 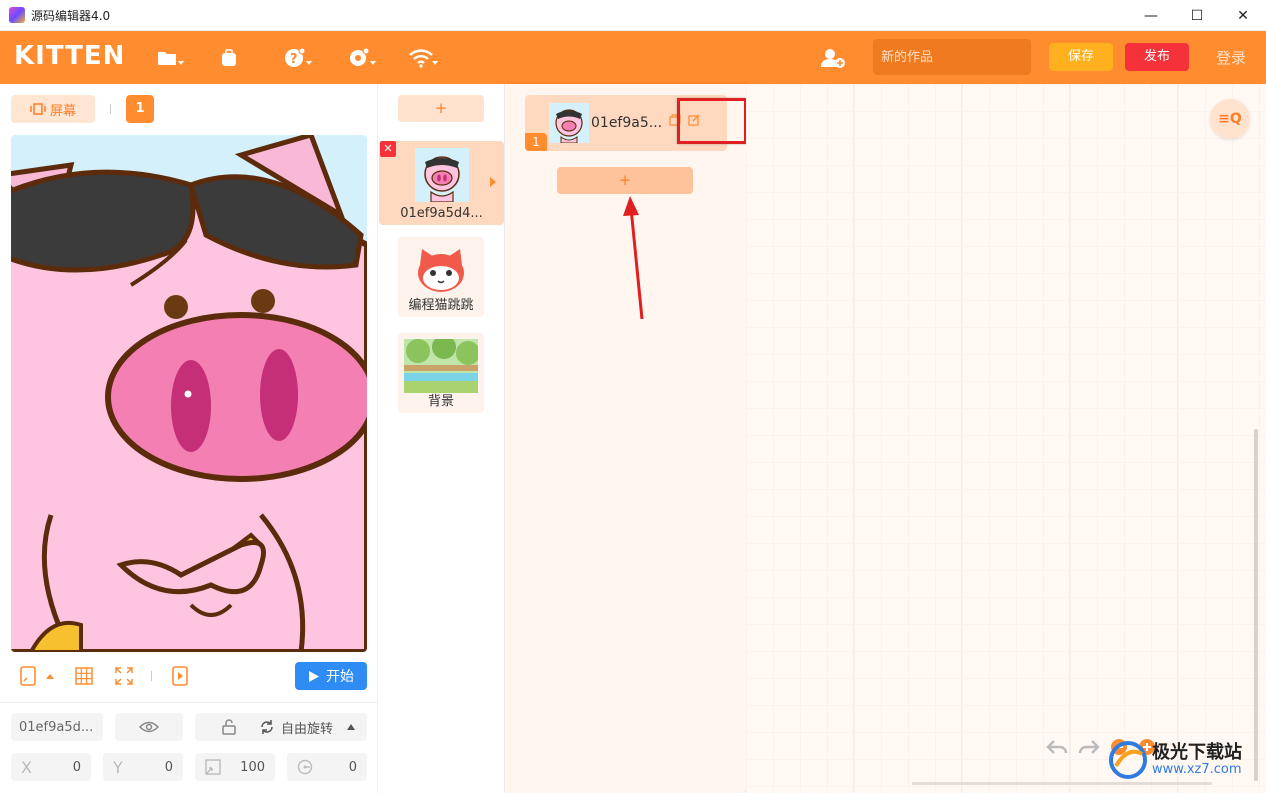 What do you see at coordinates (118, 767) in the screenshot?
I see `y-label: Y` at bounding box center [118, 767].